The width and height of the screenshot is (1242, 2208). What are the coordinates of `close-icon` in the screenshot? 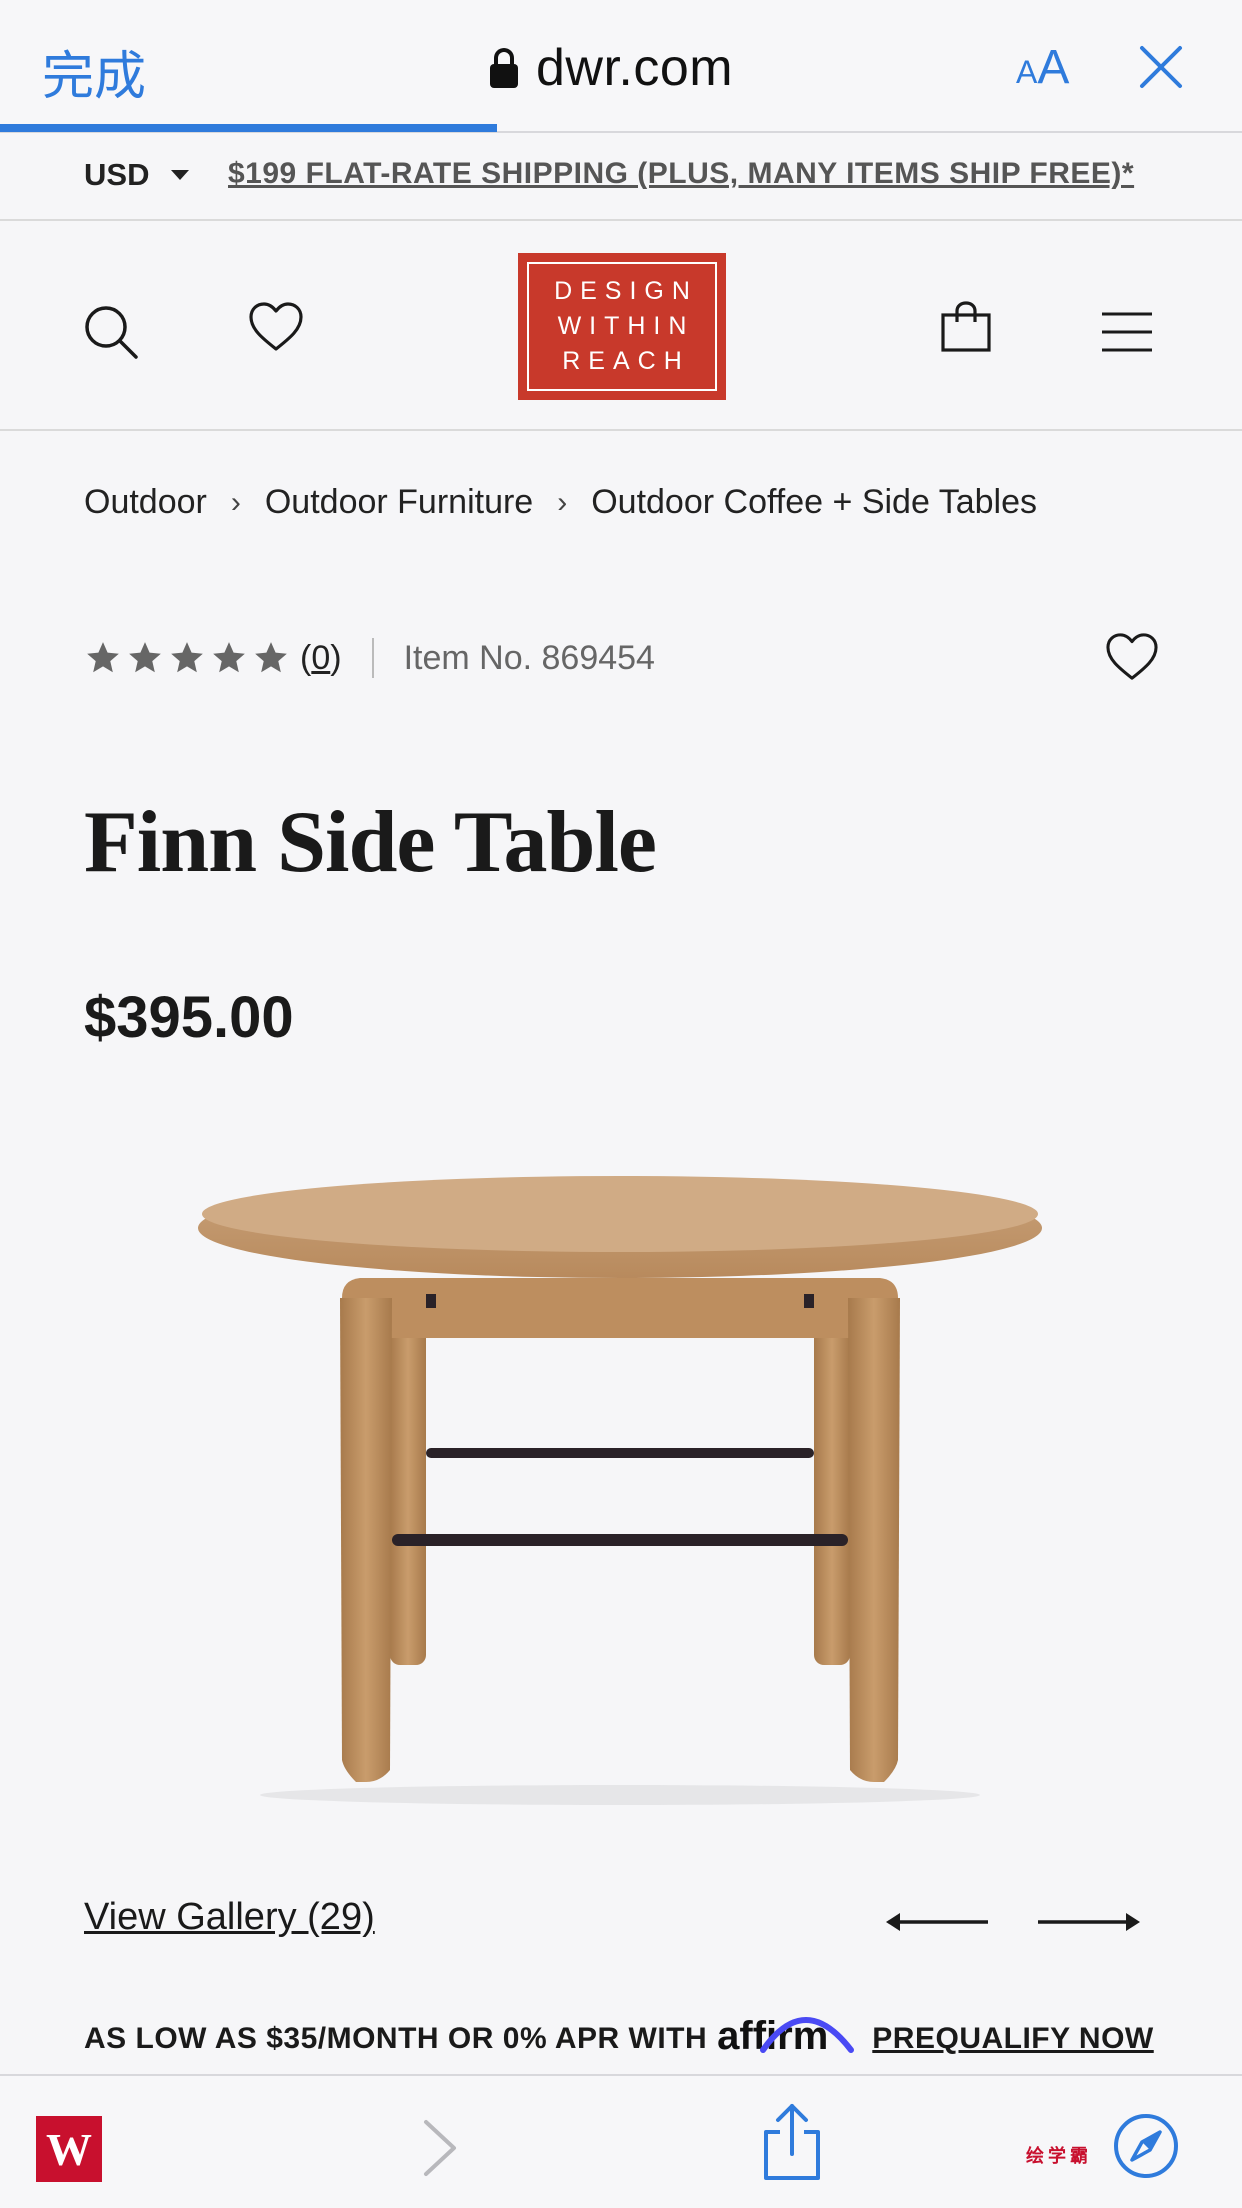 It's located at (1161, 67).